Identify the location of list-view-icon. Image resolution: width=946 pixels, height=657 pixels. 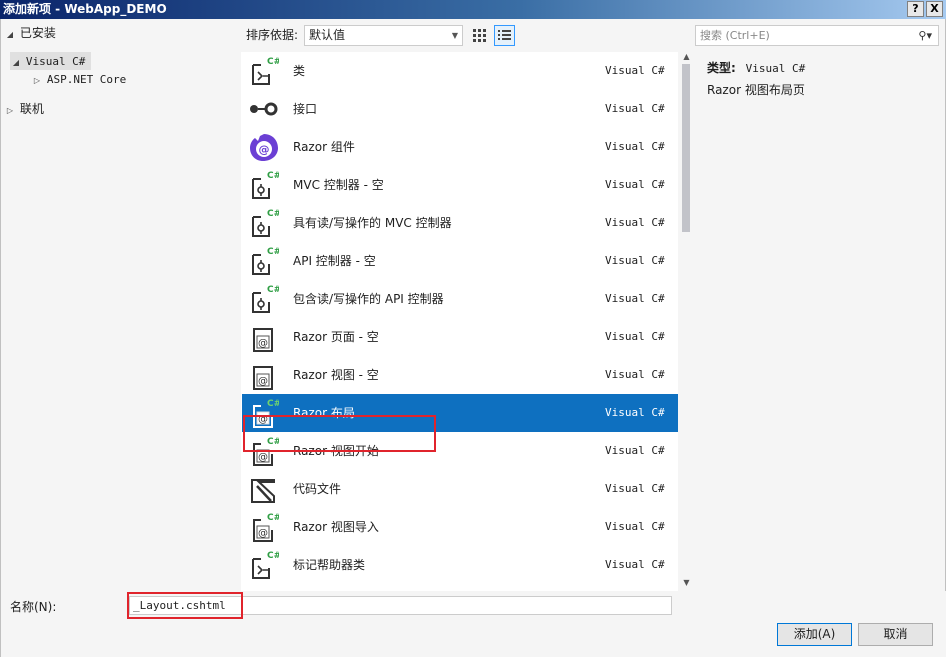
(504, 35).